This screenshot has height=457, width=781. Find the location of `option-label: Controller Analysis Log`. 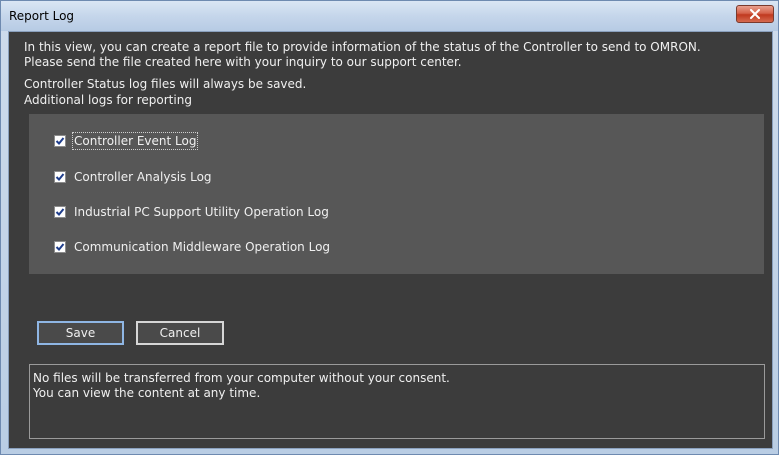

option-label: Controller Analysis Log is located at coordinates (143, 177).